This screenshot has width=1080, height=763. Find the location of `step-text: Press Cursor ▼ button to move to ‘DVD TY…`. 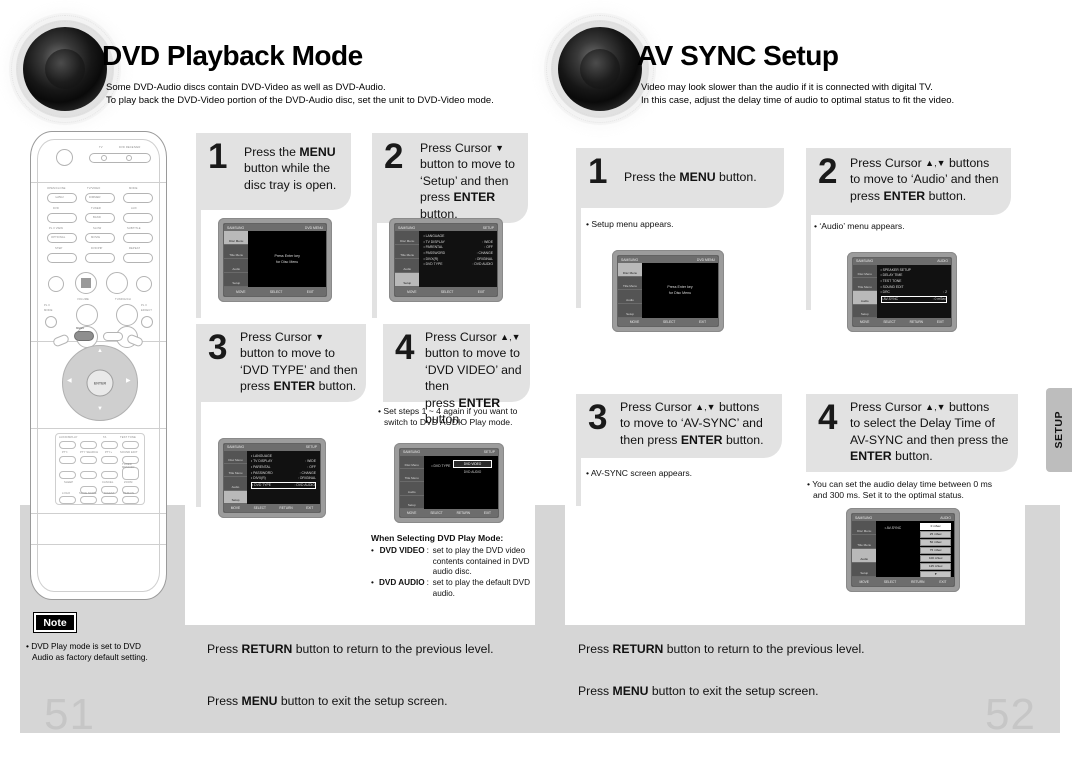

step-text: Press Cursor ▼ button to move to ‘DVD TY… is located at coordinates (302, 362).